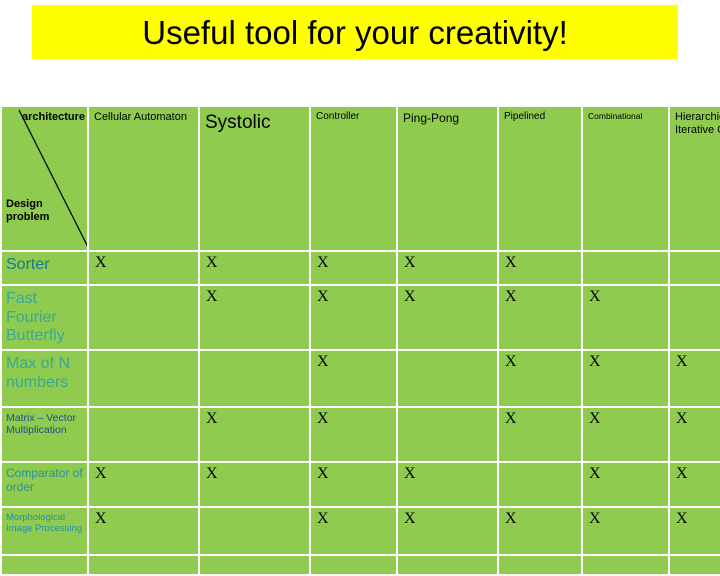 This screenshot has height=576, width=720. I want to click on table-row: Fast Fourier Butterfly X X X X X, so click(361, 317).